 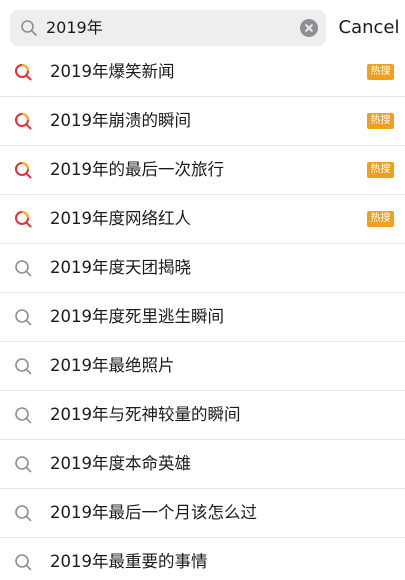 I want to click on list-item-label: 2019年的最后一次旅行, so click(x=137, y=169).